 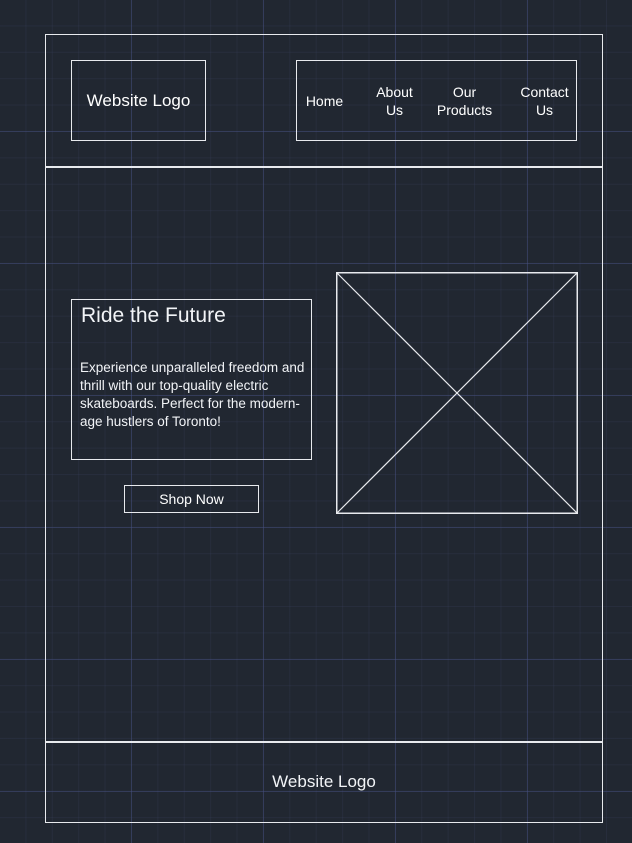 I want to click on nav-item-home: Home, so click(x=324, y=101).